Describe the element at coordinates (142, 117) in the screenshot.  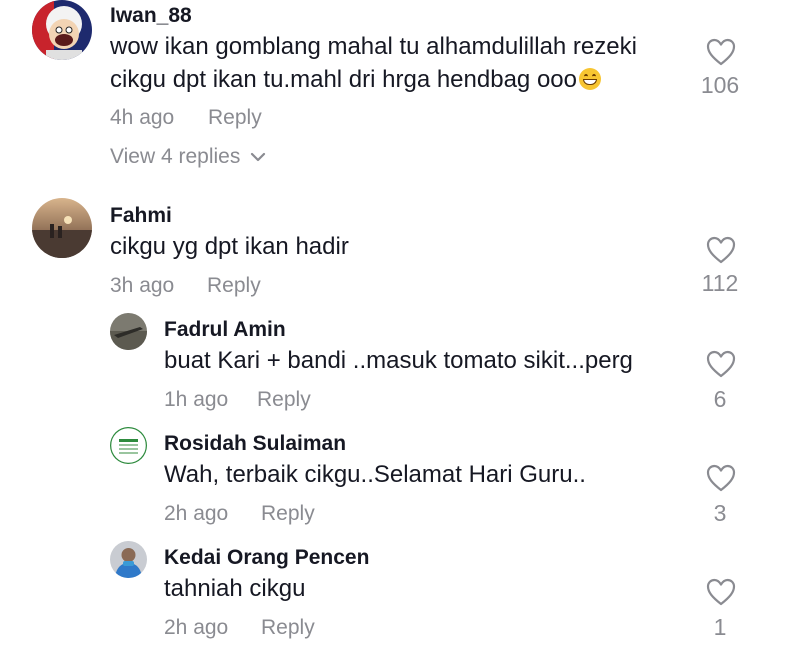
I see `timestamp: 4h ago` at that location.